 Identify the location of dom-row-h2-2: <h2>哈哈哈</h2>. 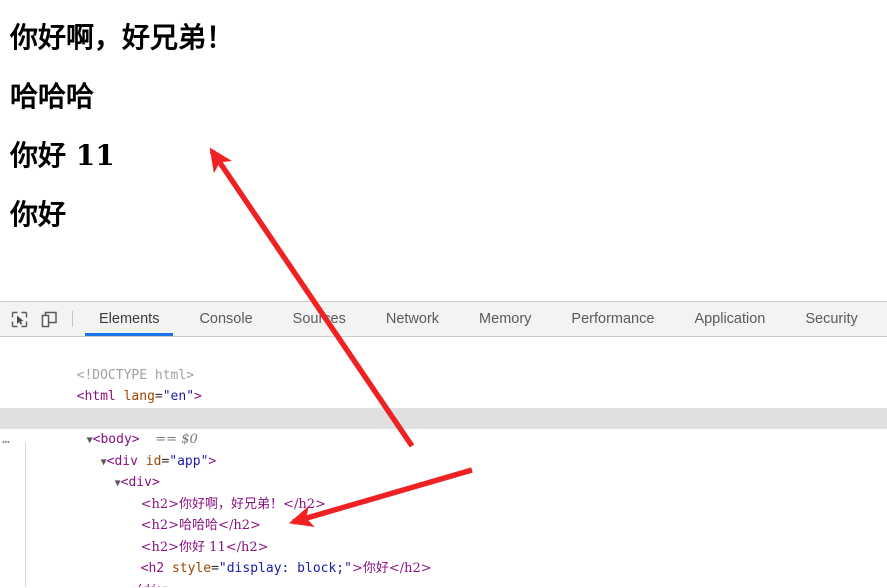
(443, 513).